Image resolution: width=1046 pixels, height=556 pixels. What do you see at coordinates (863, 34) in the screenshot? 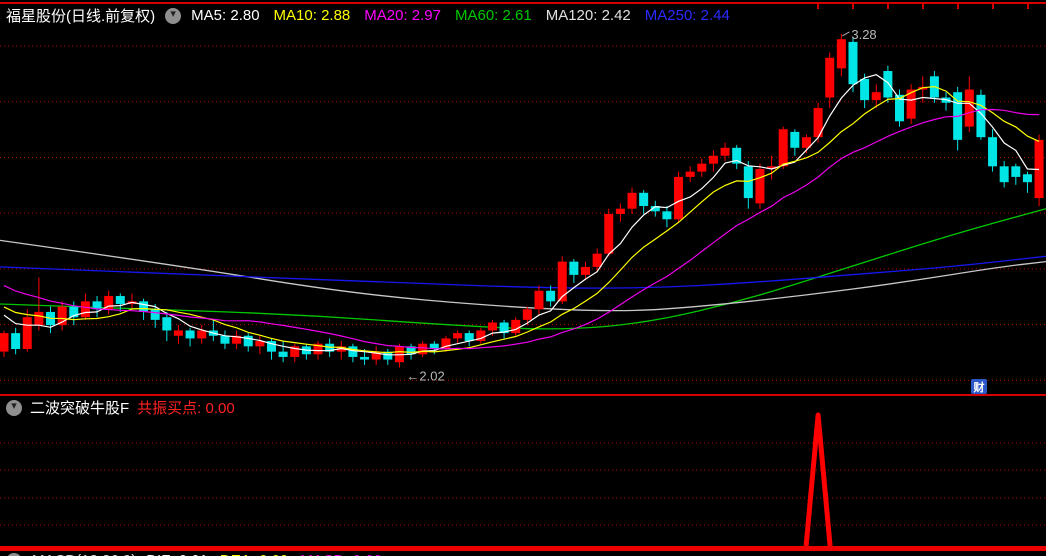
I see `high-annotation: 3.28` at bounding box center [863, 34].